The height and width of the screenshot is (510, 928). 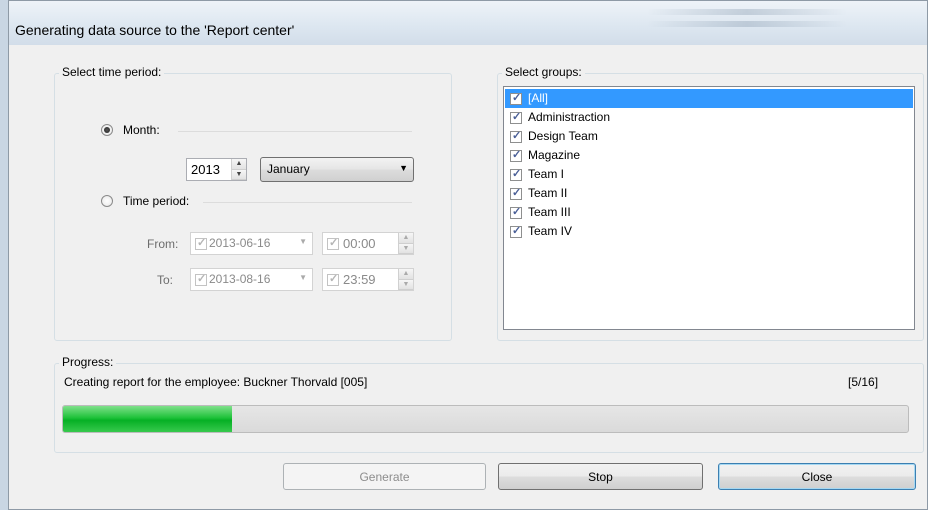 What do you see at coordinates (600, 476) in the screenshot?
I see `stop-button: Stop` at bounding box center [600, 476].